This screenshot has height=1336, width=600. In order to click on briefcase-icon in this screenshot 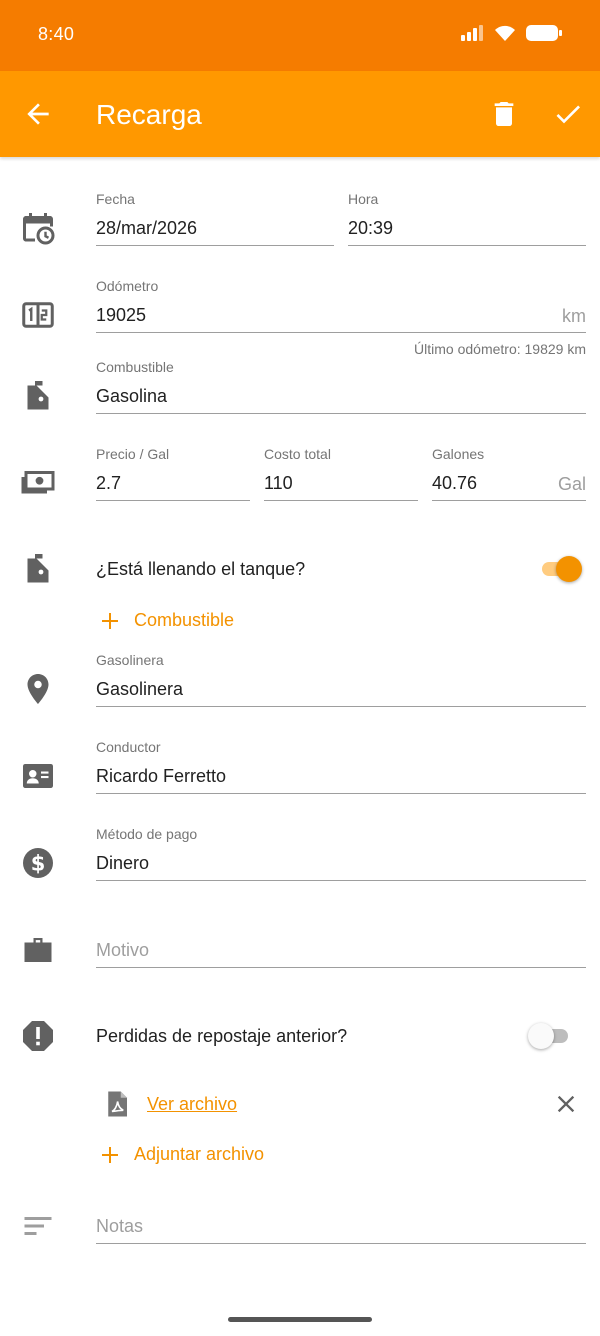, I will do `click(38, 950)`.